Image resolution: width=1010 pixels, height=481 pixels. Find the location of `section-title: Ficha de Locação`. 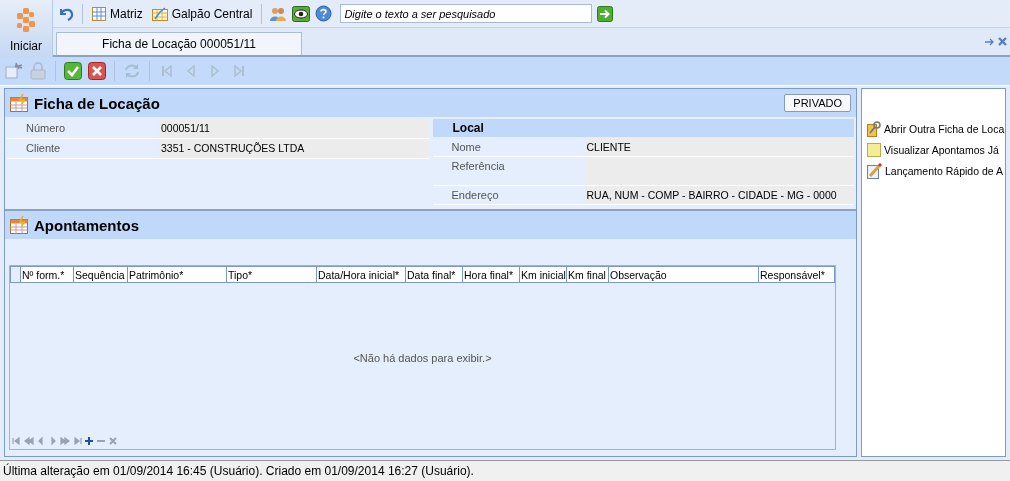

section-title: Ficha de Locação is located at coordinates (97, 103).